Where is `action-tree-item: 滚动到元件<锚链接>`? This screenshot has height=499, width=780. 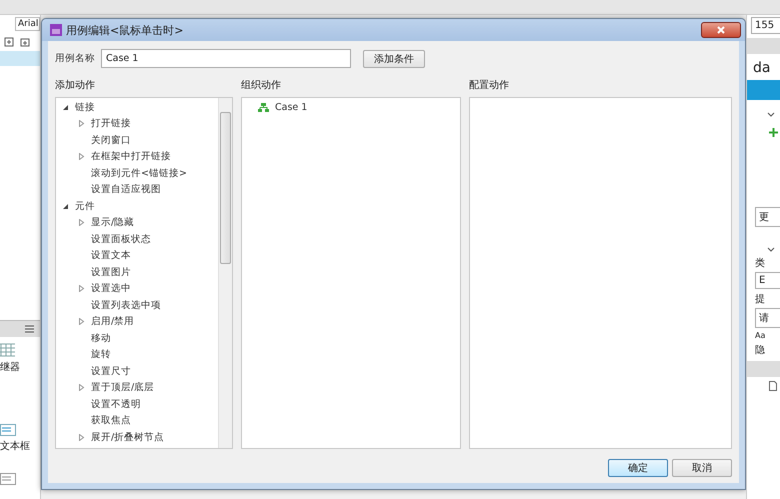
action-tree-item: 滚动到元件<锚链接> is located at coordinates (139, 173).